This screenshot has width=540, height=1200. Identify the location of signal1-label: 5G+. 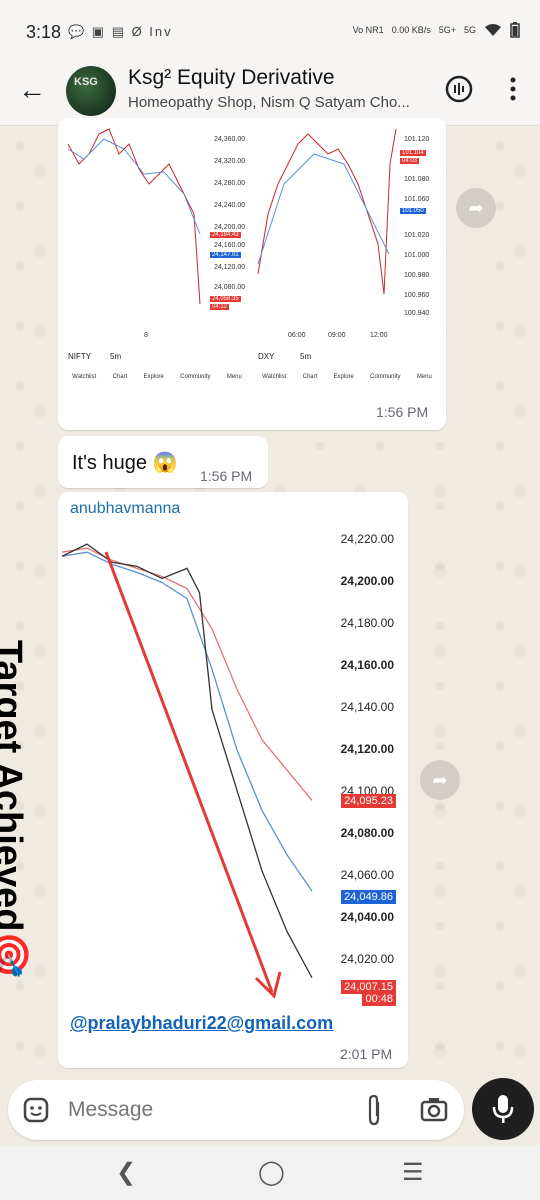
(447, 30).